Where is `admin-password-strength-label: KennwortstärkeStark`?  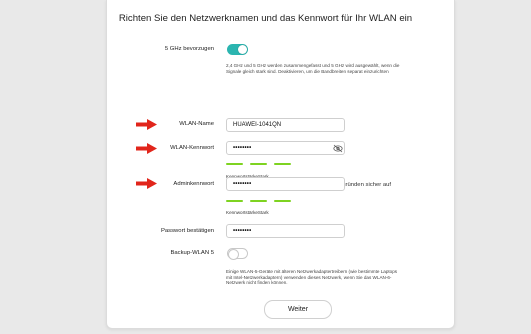
admin-password-strength-label: KennwortstärkeStark is located at coordinates (247, 212).